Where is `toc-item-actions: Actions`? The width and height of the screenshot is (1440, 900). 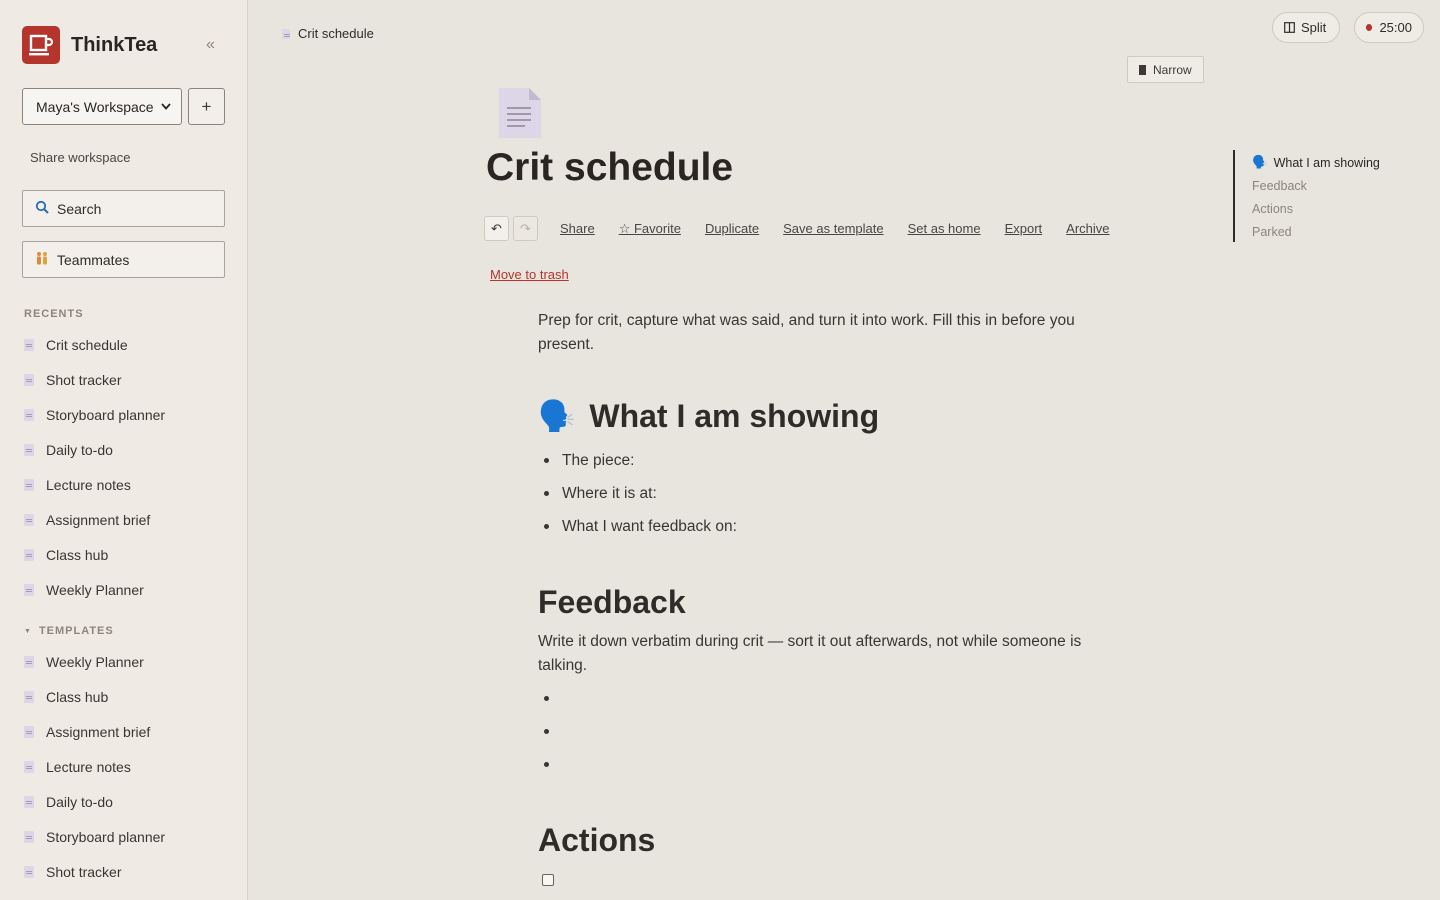
toc-item-actions: Actions is located at coordinates (1316, 208).